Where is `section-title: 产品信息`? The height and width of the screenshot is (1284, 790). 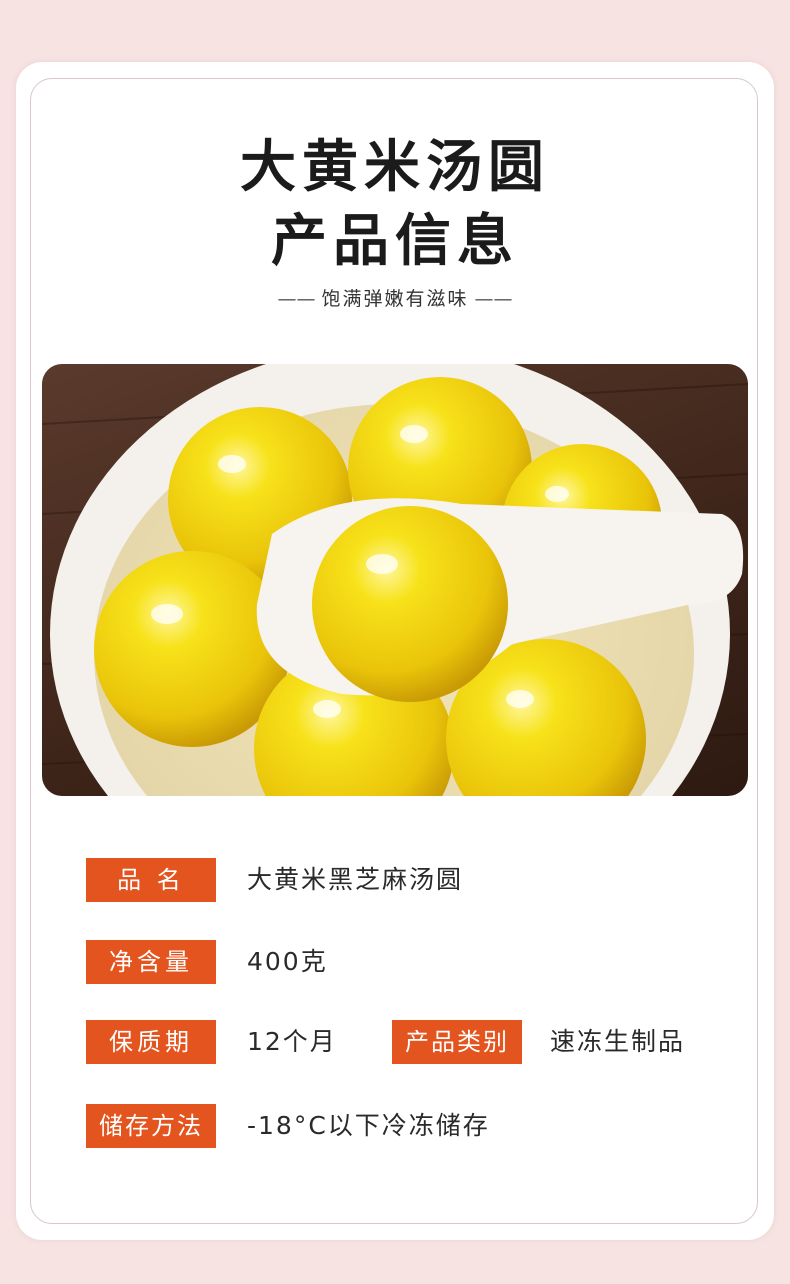
section-title: 产品信息 is located at coordinates (395, 241).